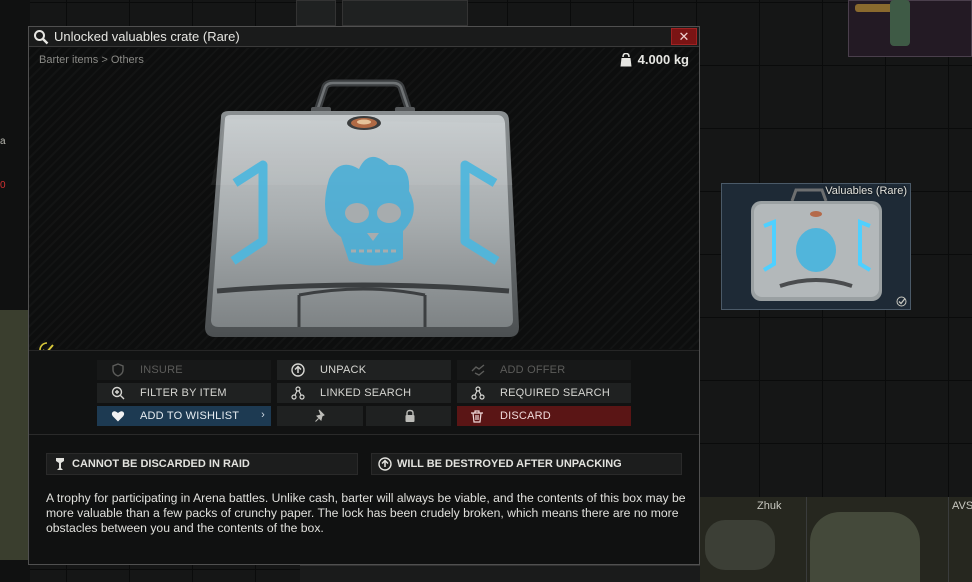 This screenshot has width=972, height=582. I want to click on linked-search-button: LINKED SEARCH, so click(364, 393).